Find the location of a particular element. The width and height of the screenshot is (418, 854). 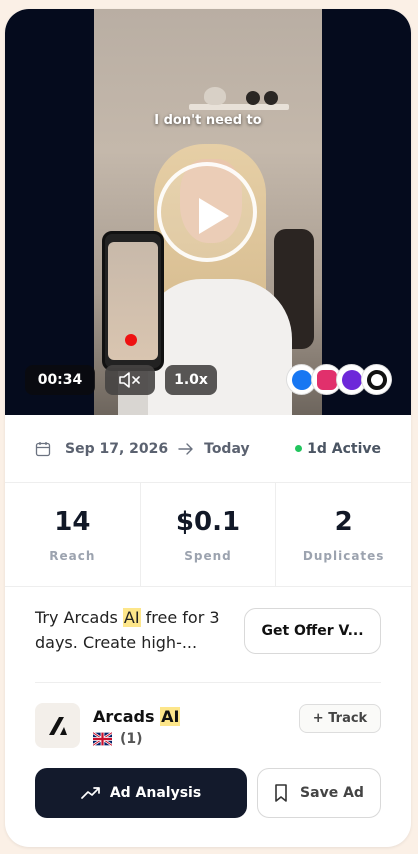

play-icon is located at coordinates (214, 216).